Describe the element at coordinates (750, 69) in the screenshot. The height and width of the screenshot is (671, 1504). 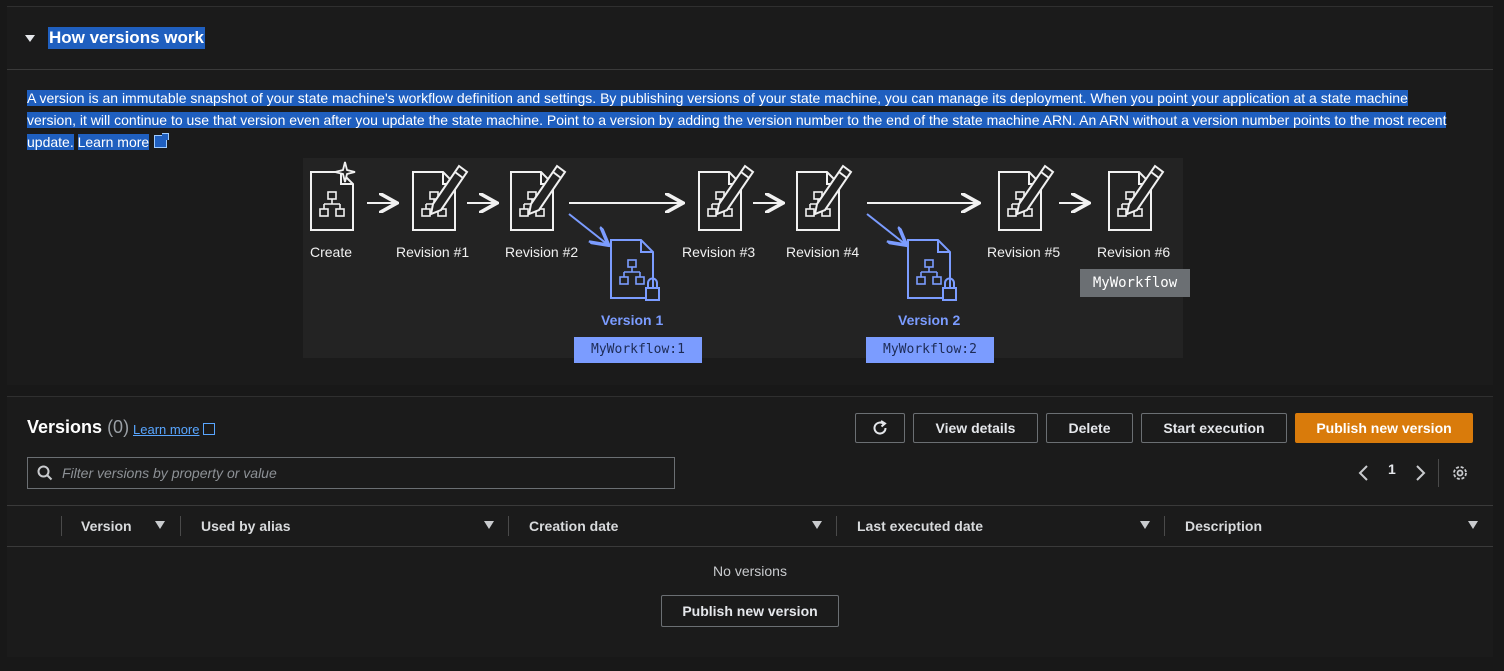
I see `section-divider` at that location.